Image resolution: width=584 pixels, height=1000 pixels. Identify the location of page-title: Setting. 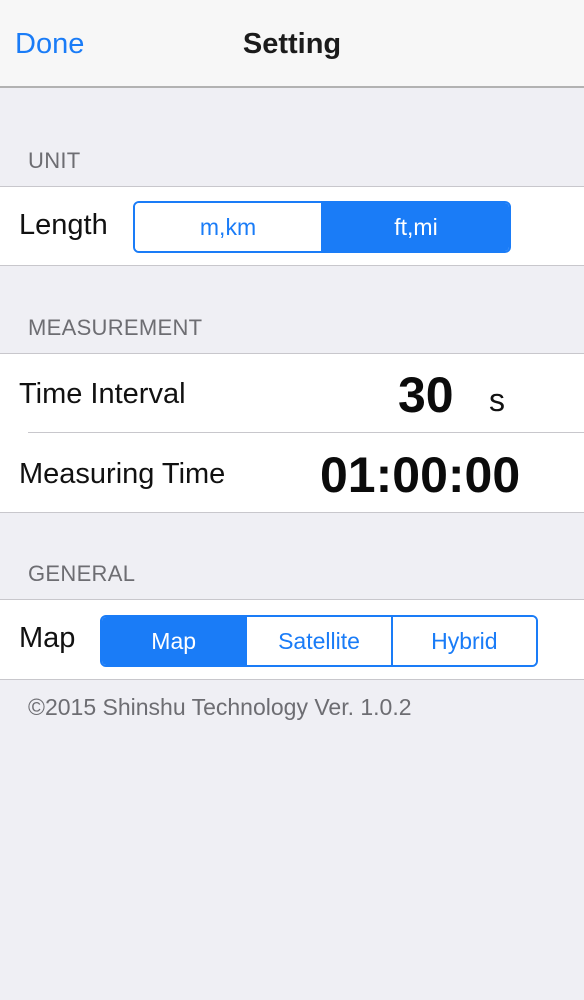
(292, 44).